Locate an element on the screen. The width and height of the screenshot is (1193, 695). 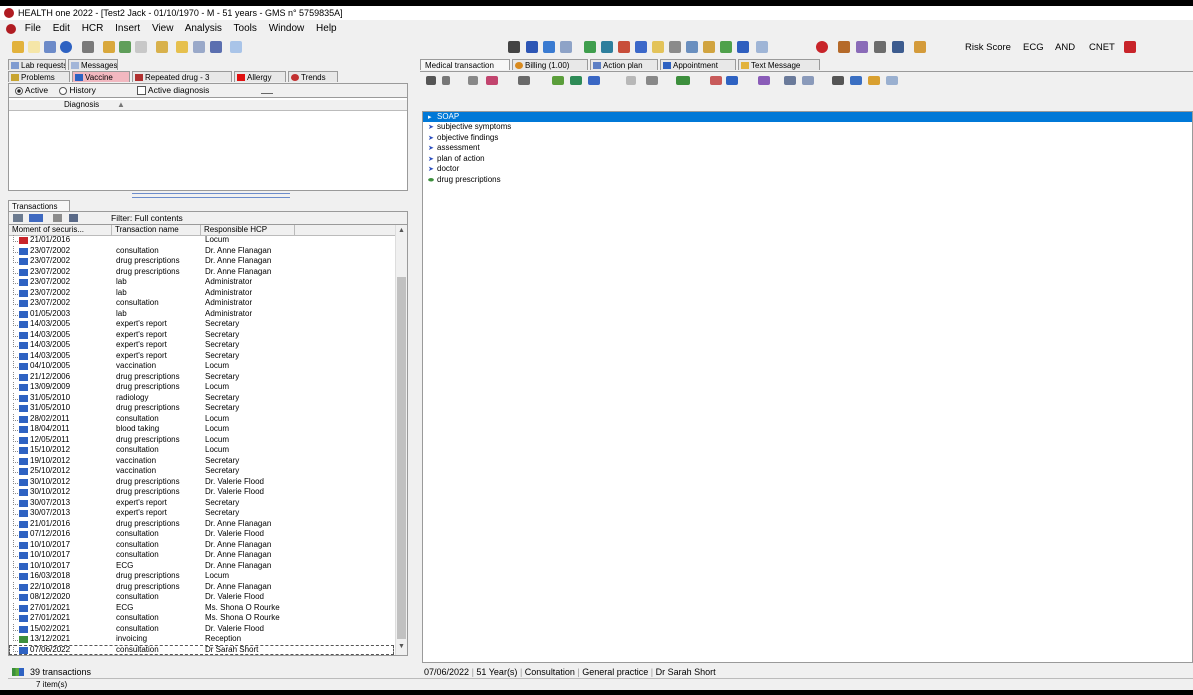
contacts-icon is located at coordinates (641, 47).